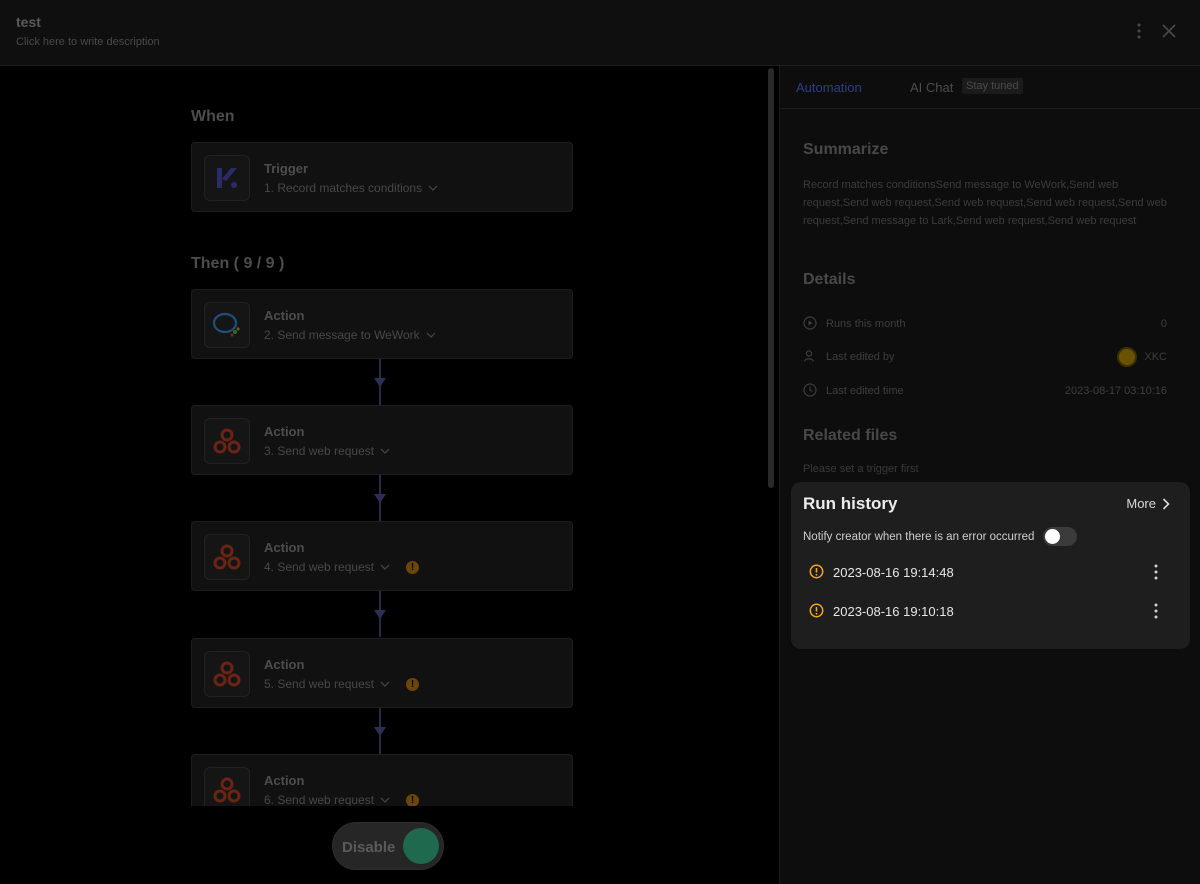 The image size is (1200, 884). I want to click on trigger-logo-icon, so click(227, 178).